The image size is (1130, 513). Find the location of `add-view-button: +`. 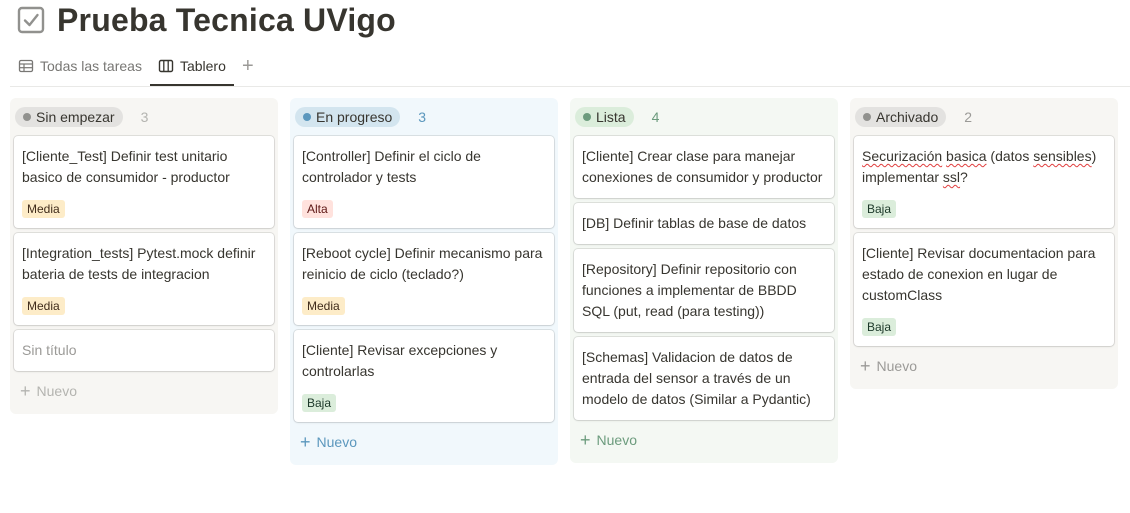

add-view-button: + is located at coordinates (248, 66).